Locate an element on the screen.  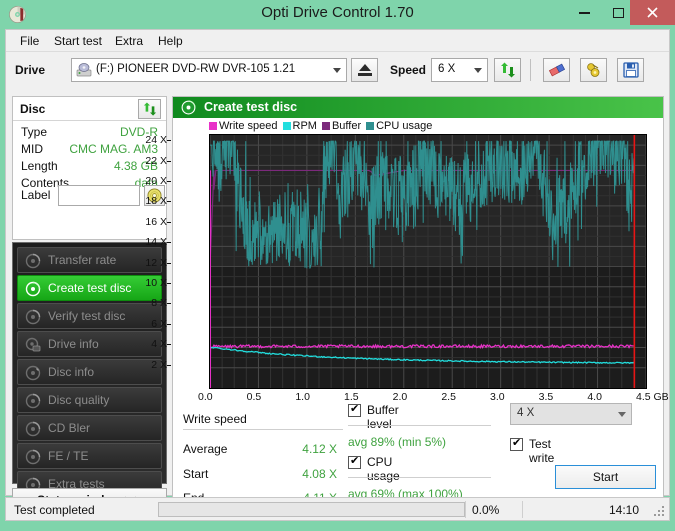
disc-refresh-button is located at coordinates (149, 109).